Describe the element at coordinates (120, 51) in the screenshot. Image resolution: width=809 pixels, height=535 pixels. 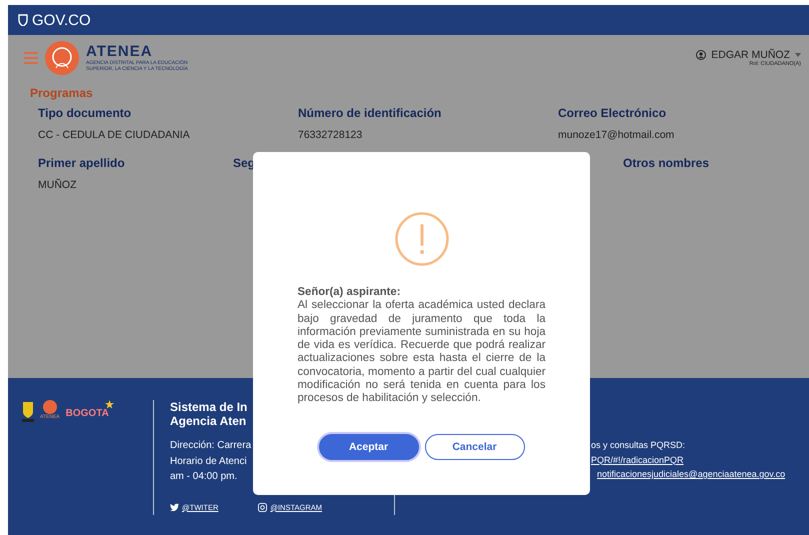
I see `brand-title: ATENEA` at that location.